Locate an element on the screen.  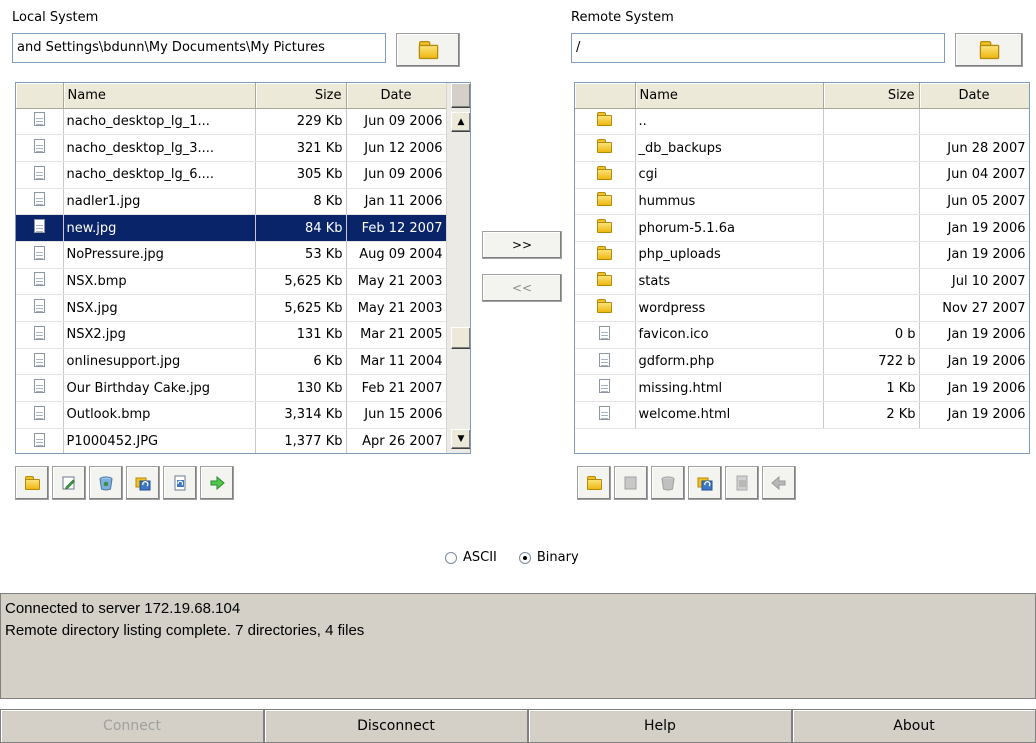
remote-new-folder-button is located at coordinates (594, 483).